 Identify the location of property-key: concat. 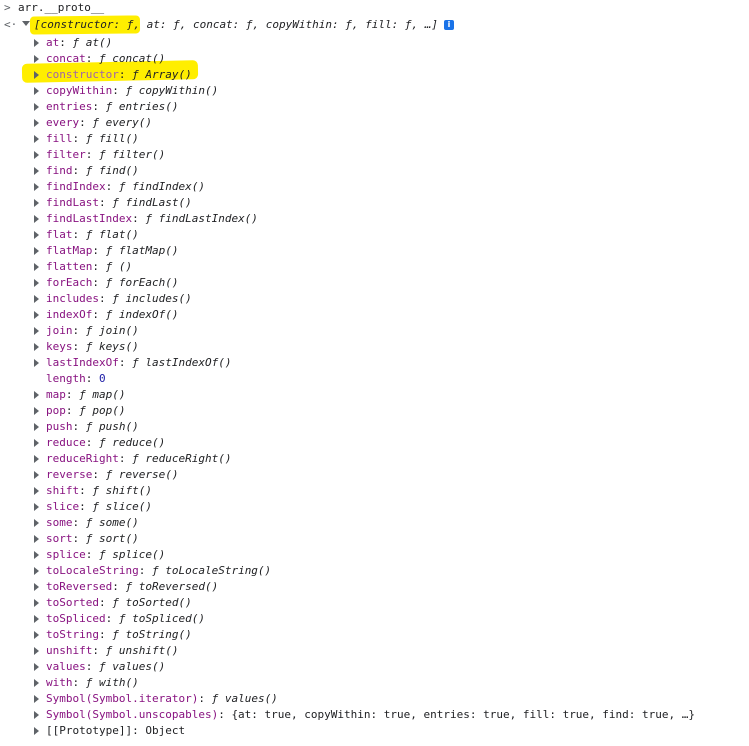
(66, 58).